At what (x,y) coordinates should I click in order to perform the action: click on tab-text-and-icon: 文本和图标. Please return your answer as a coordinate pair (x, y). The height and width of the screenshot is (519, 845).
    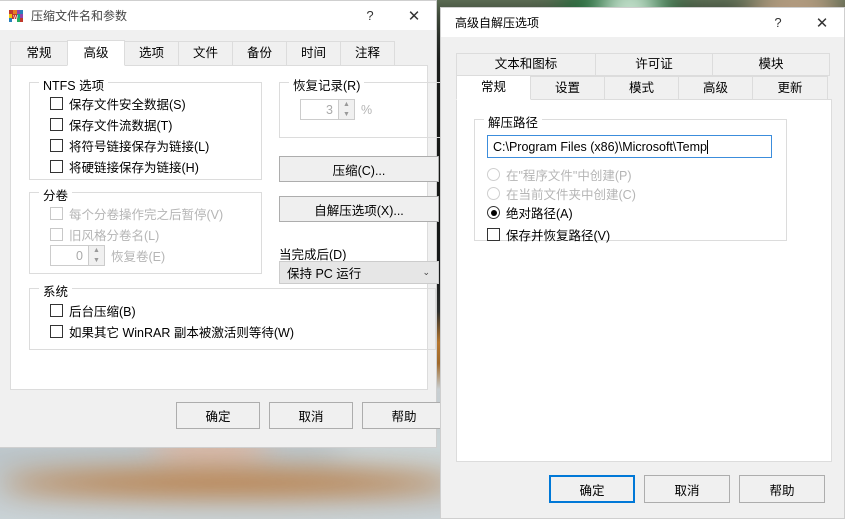
    Looking at the image, I should click on (526, 64).